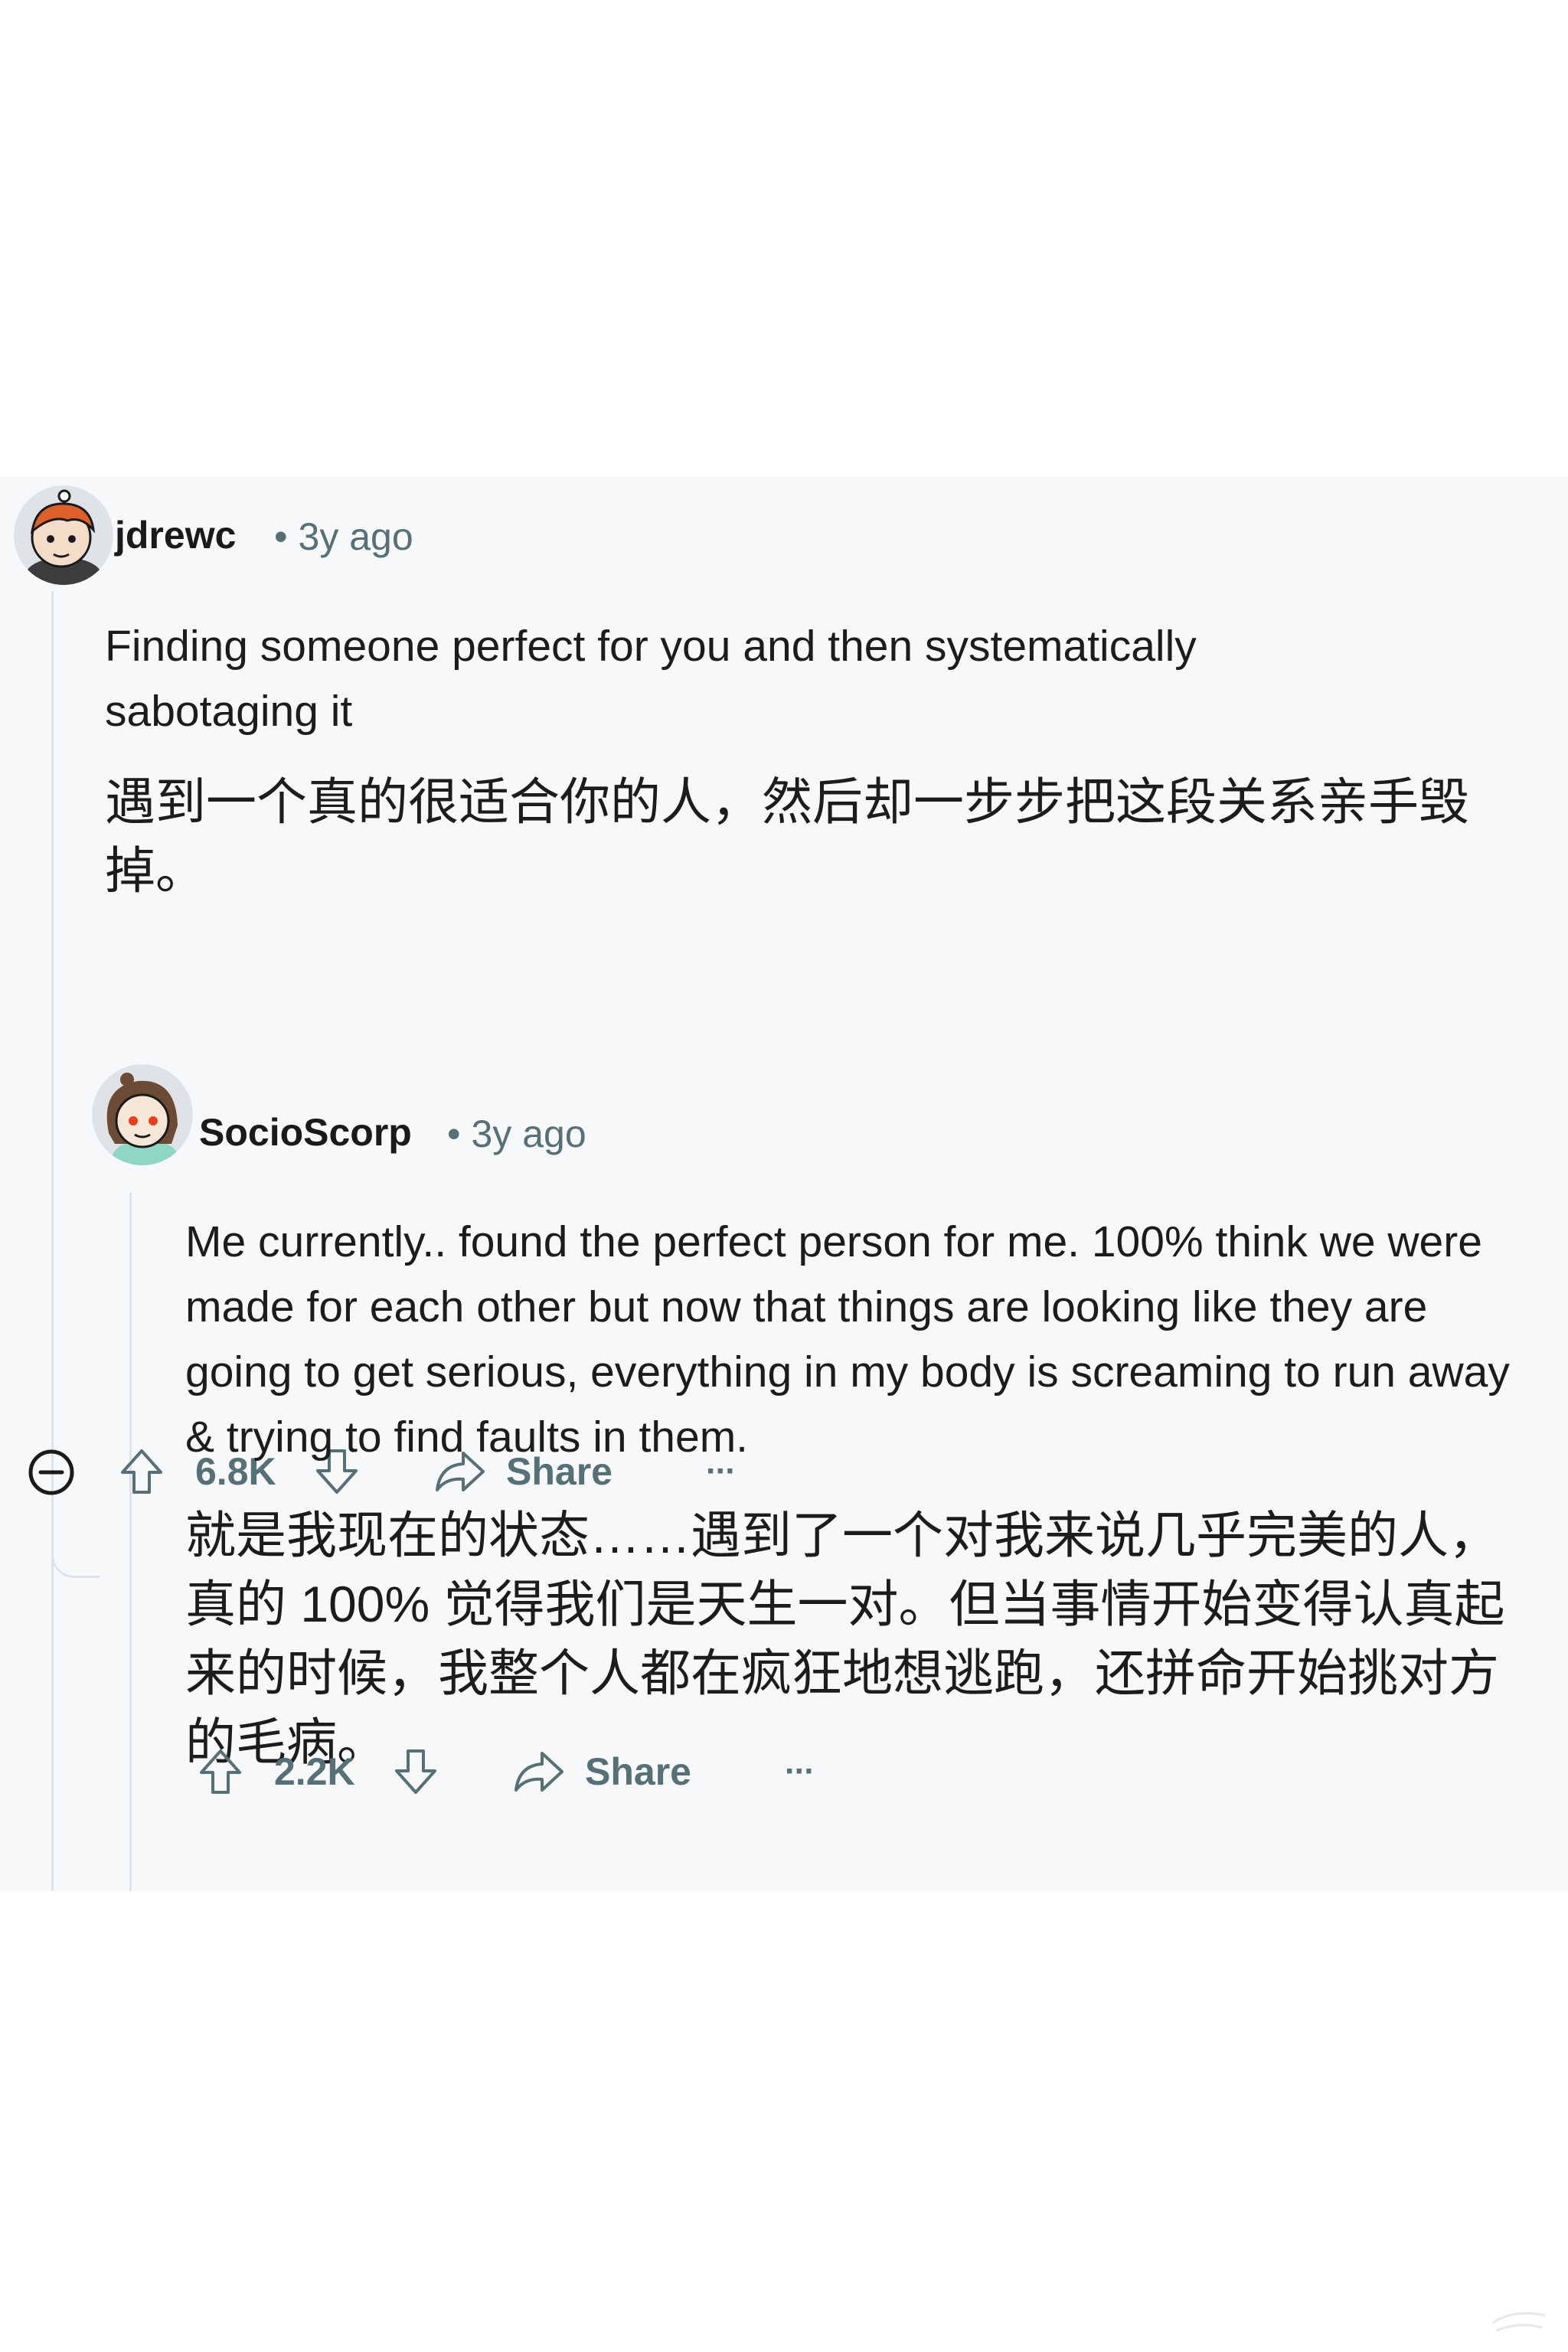  I want to click on minus-circle-icon, so click(51, 1472).